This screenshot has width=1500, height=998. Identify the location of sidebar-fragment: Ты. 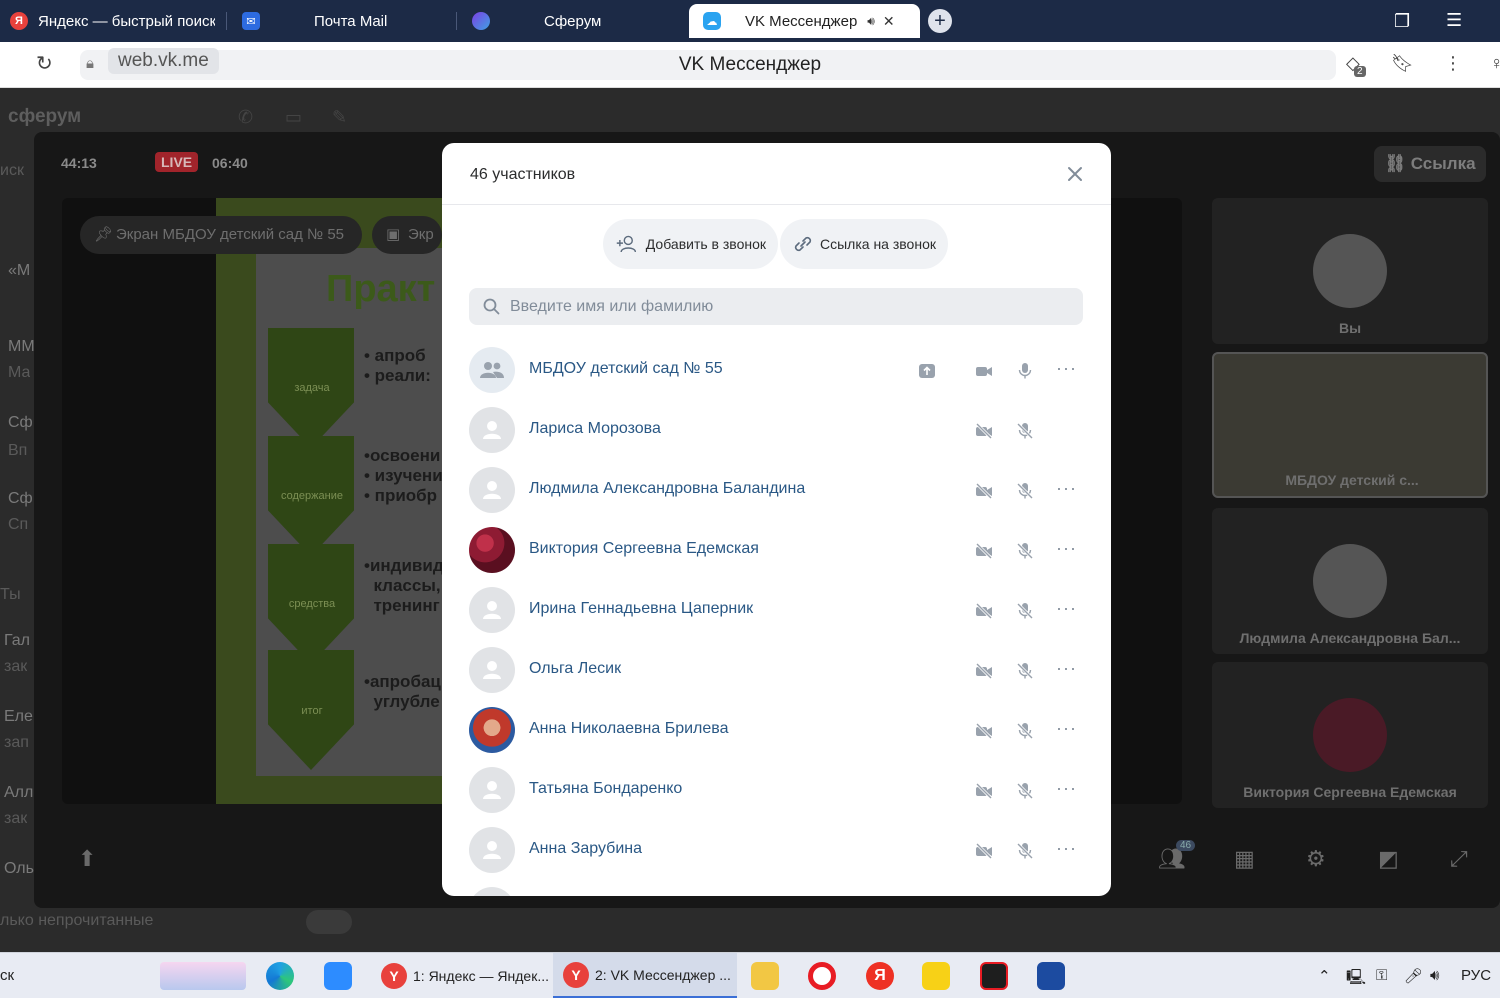
(10, 594).